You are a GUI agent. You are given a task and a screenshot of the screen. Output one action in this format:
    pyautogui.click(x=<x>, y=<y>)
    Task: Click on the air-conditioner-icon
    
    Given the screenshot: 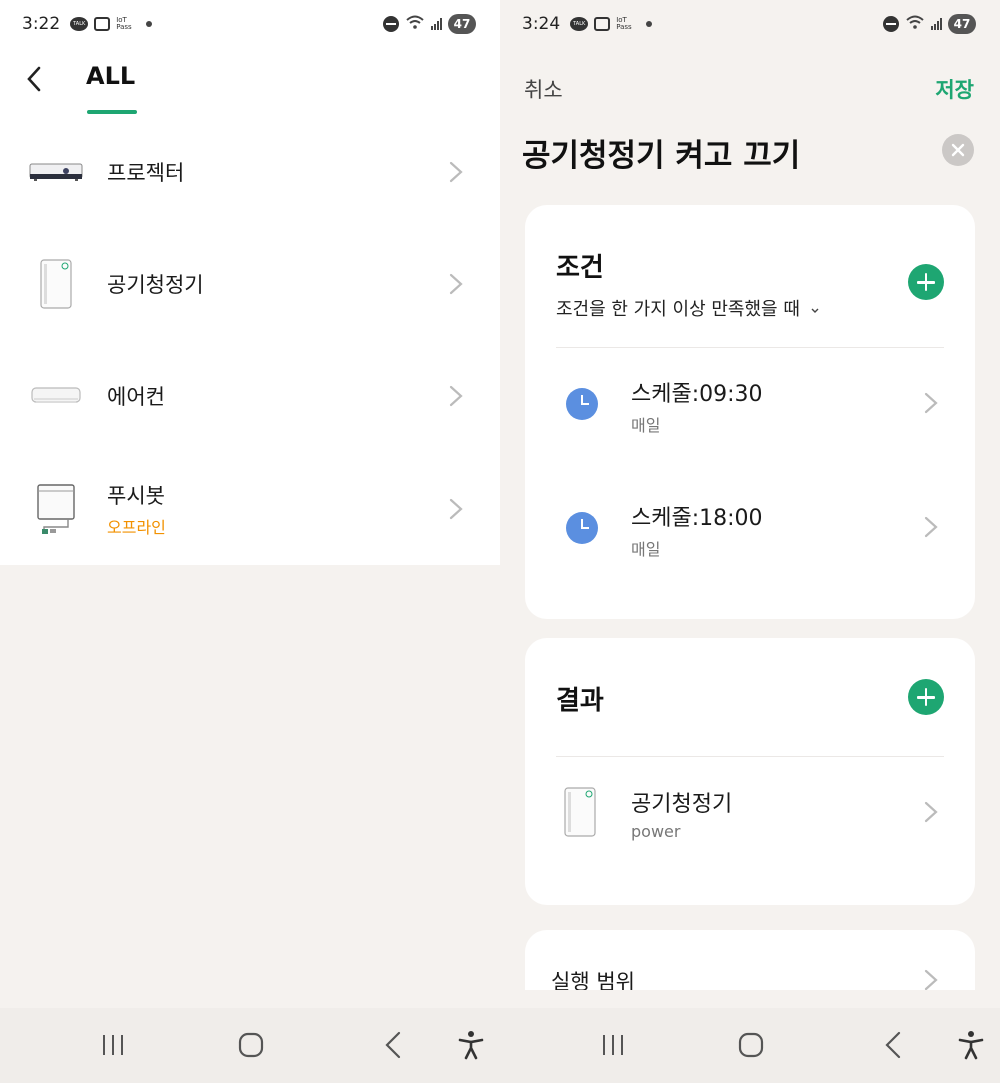 What is the action you would take?
    pyautogui.click(x=56, y=396)
    